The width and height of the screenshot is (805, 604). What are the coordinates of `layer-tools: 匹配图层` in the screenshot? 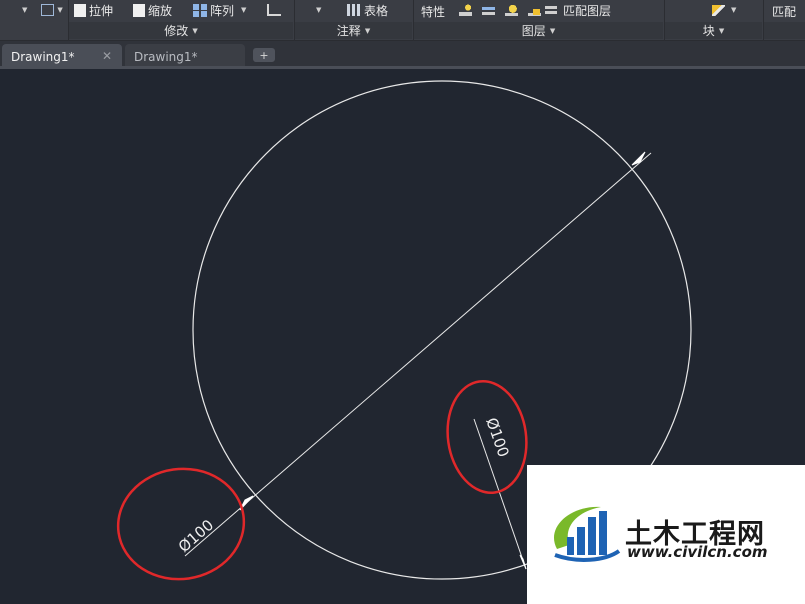 It's located at (535, 10).